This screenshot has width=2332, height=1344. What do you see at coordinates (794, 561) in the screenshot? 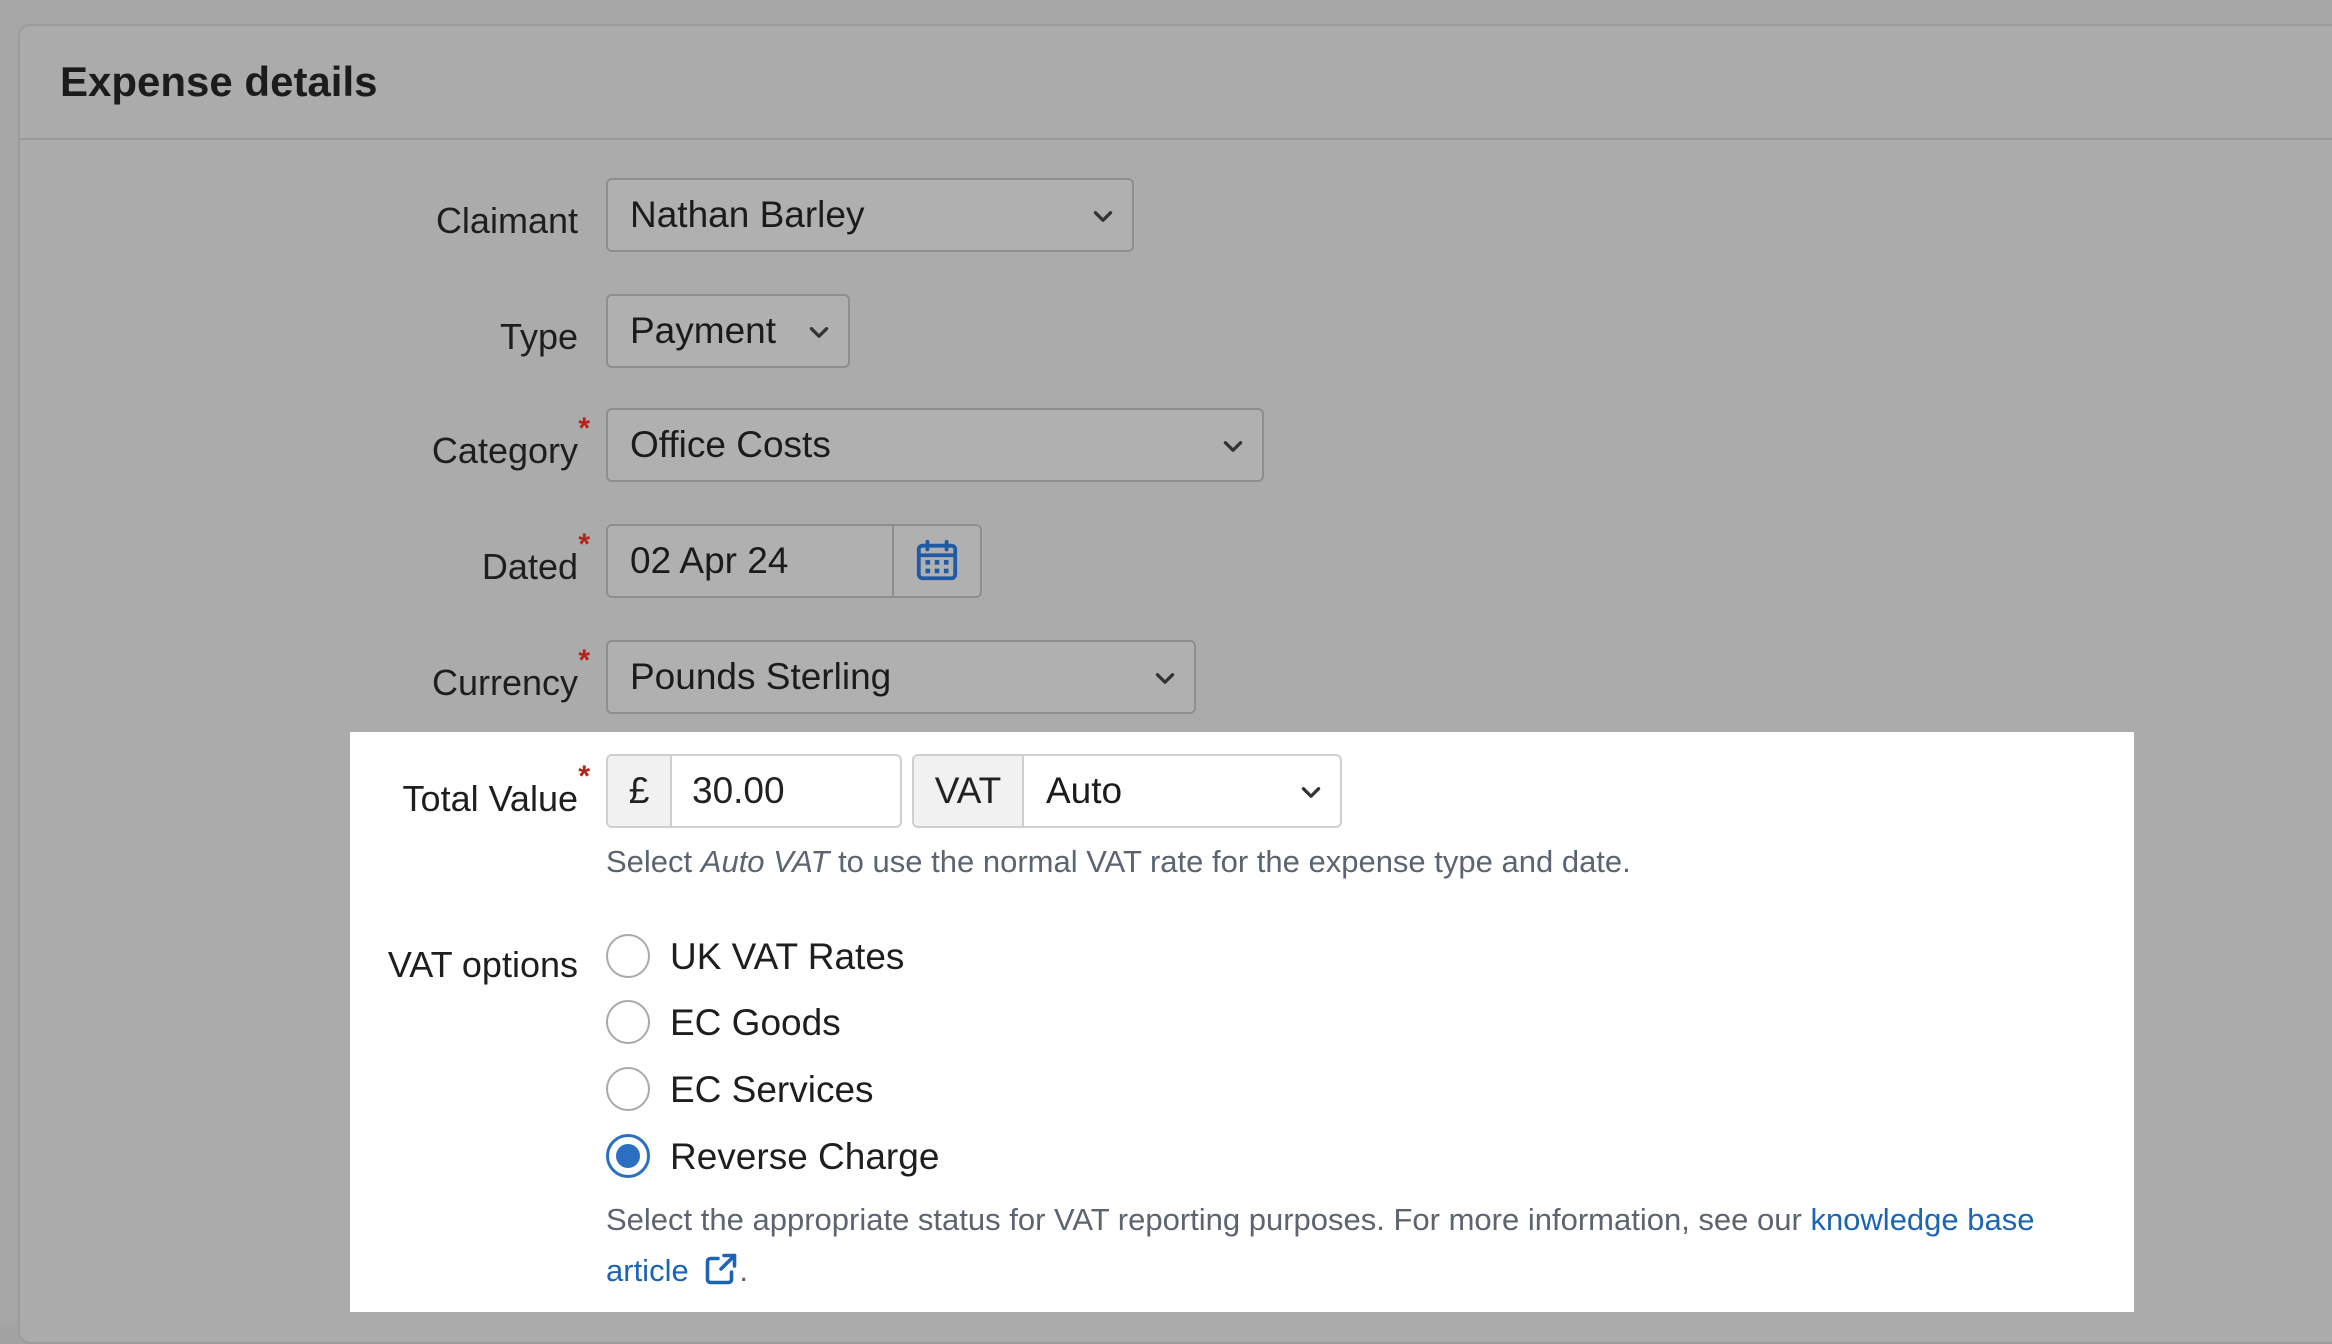
I see `date-field: 02 Apr 24` at bounding box center [794, 561].